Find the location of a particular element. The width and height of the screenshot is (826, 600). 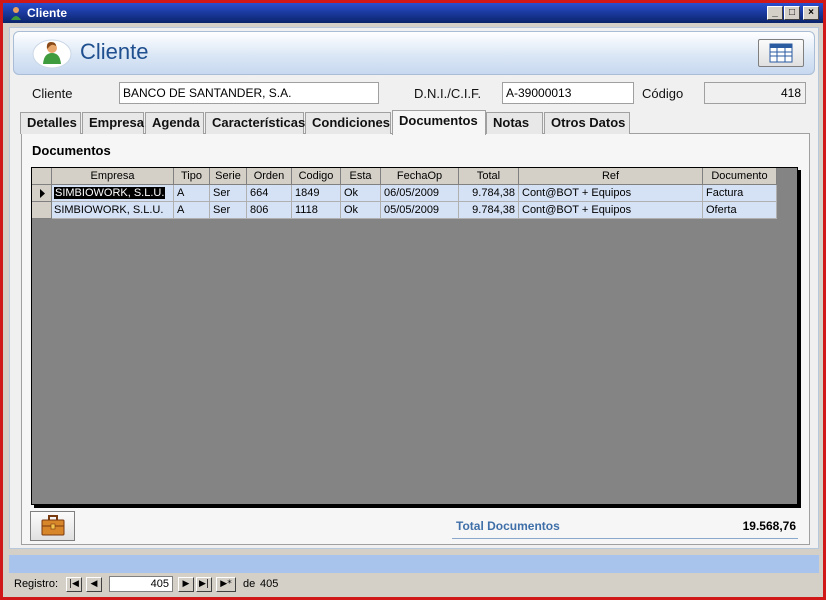

table-cell: 06/05/2009 is located at coordinates (420, 193).